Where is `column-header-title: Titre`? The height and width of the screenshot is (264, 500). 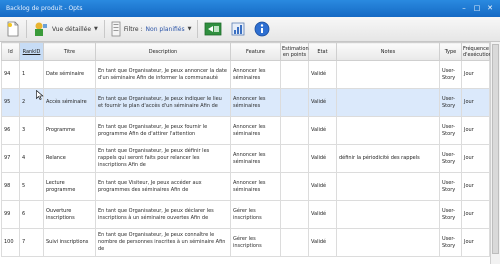 column-header-title: Titre is located at coordinates (69, 51).